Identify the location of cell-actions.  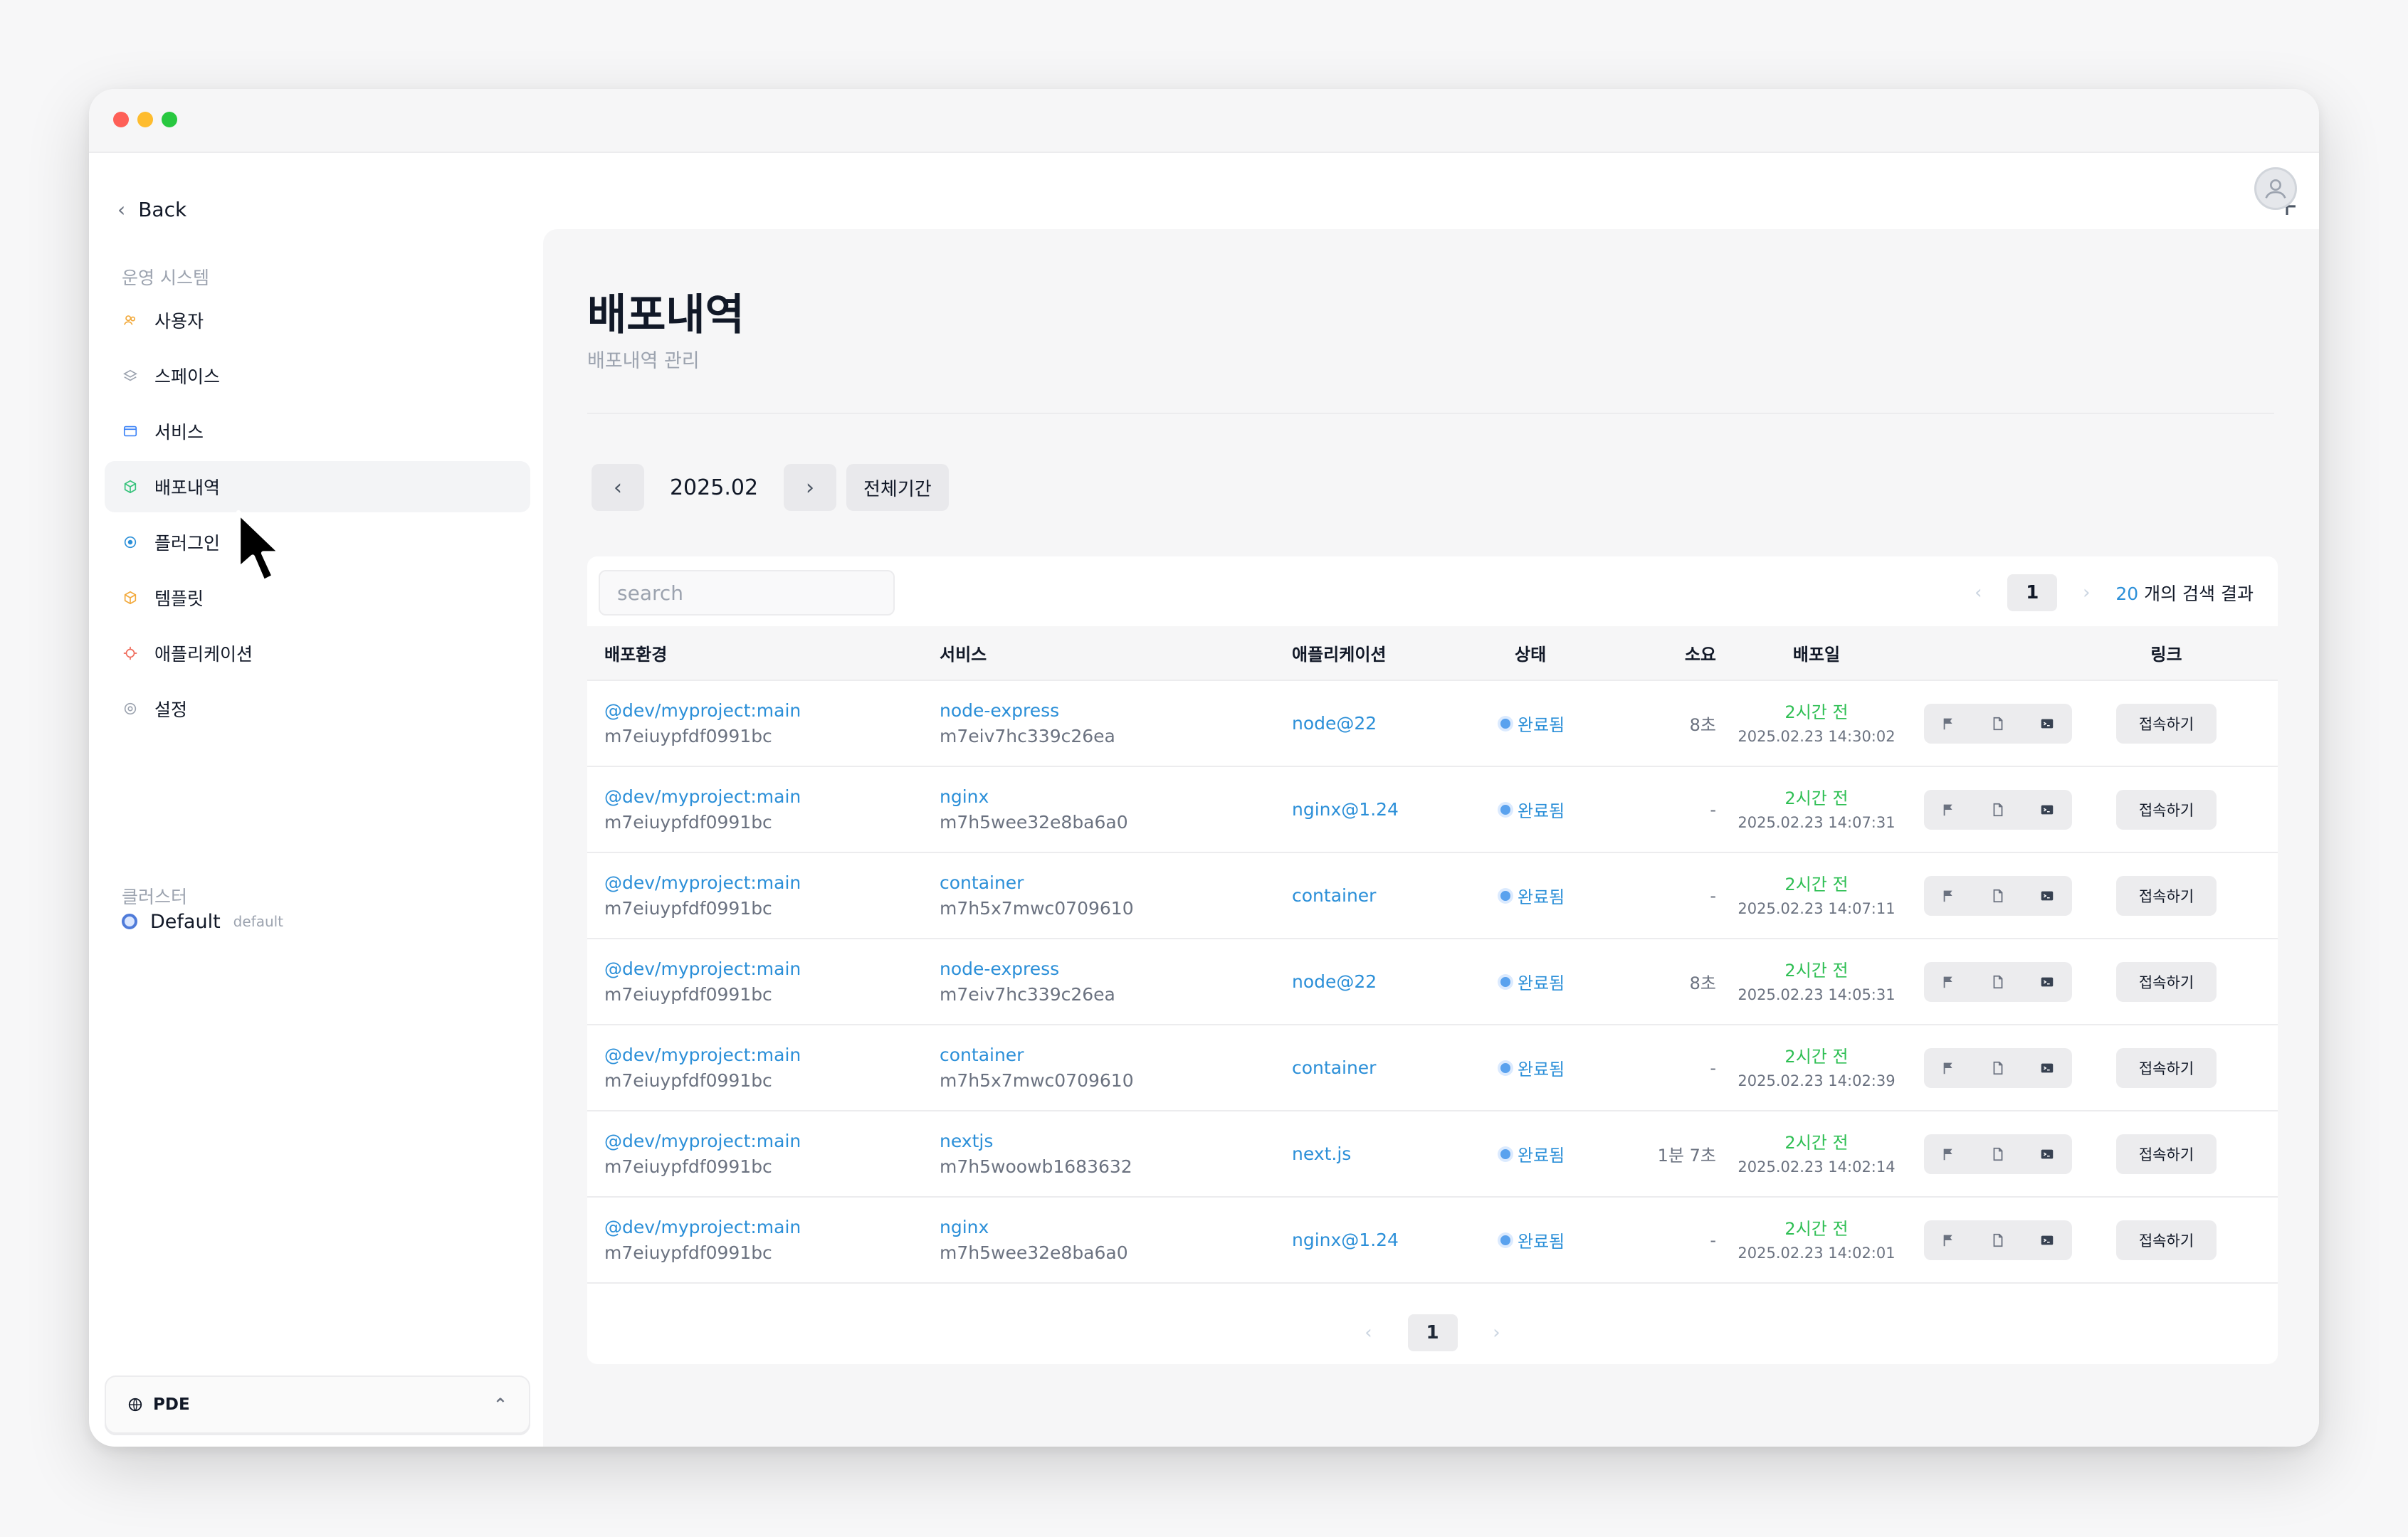
(1985, 895).